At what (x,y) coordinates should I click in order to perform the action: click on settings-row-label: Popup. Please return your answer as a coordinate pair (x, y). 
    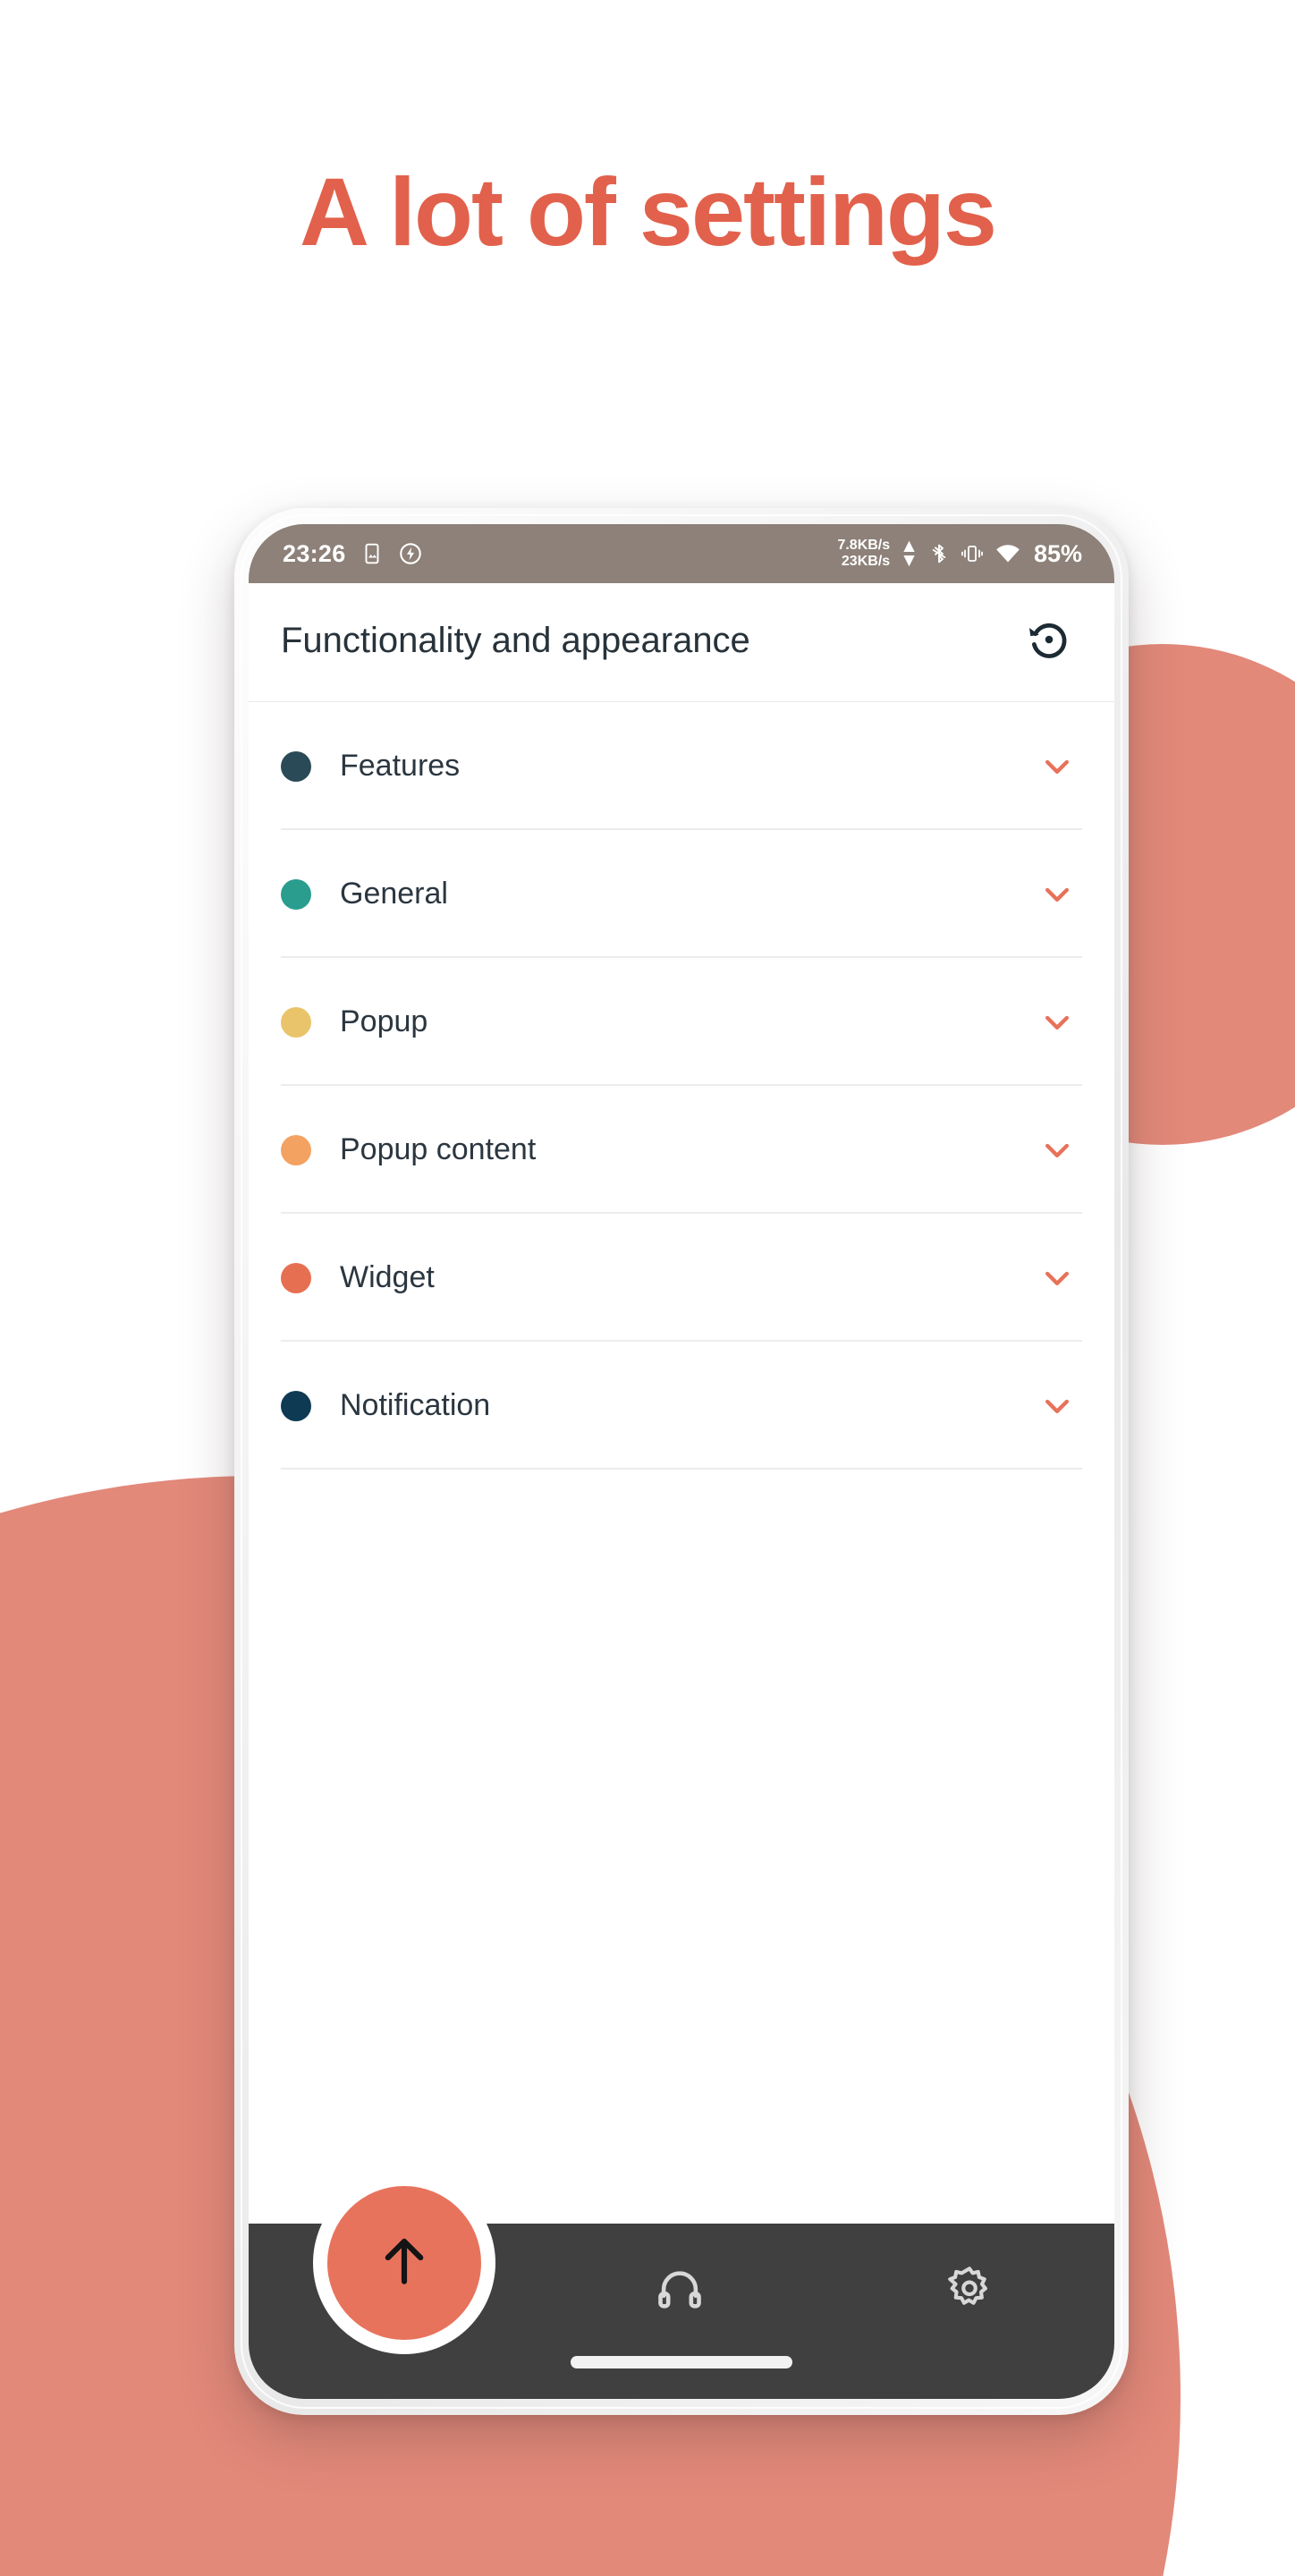
    Looking at the image, I should click on (384, 1021).